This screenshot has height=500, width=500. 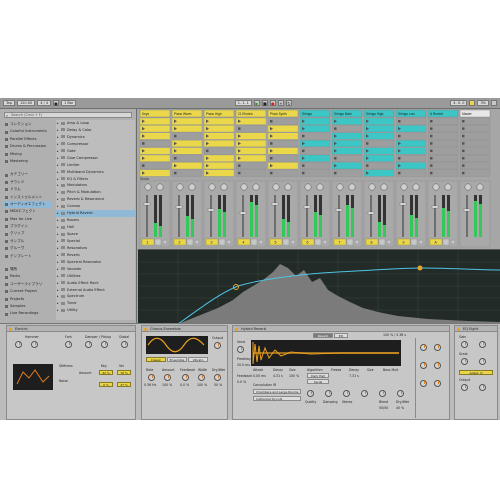 What do you see at coordinates (217, 377) in the screenshot?
I see `dry-wet-knob` at bounding box center [217, 377].